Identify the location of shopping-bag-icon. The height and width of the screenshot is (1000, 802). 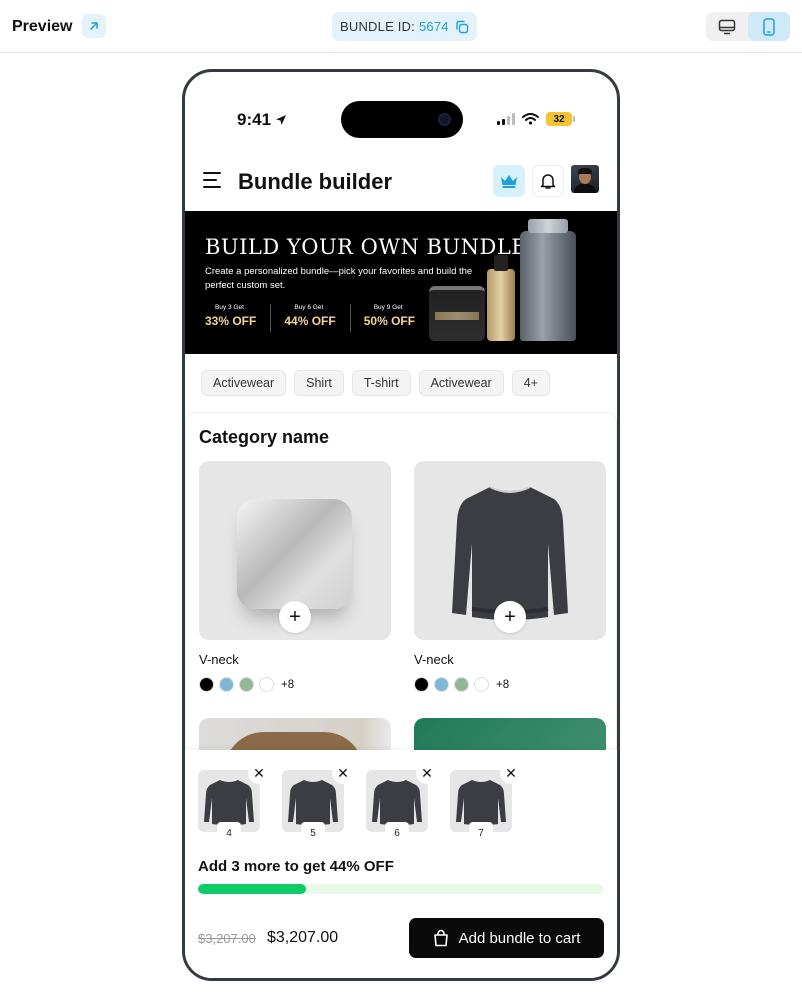
(440, 938).